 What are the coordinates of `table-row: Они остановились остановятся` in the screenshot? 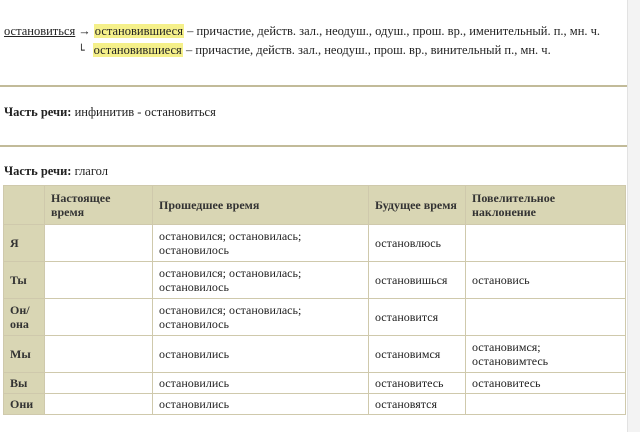 It's located at (314, 404).